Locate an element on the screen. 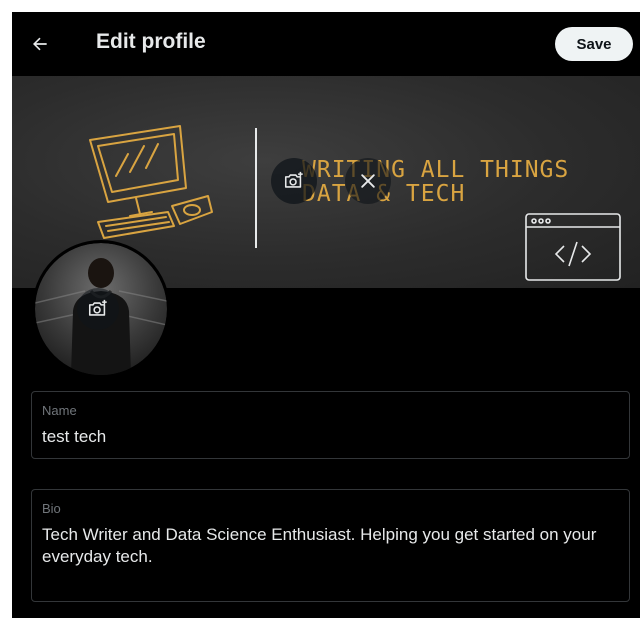 This screenshot has width=640, height=618. arrow-left-icon is located at coordinates (40, 44).